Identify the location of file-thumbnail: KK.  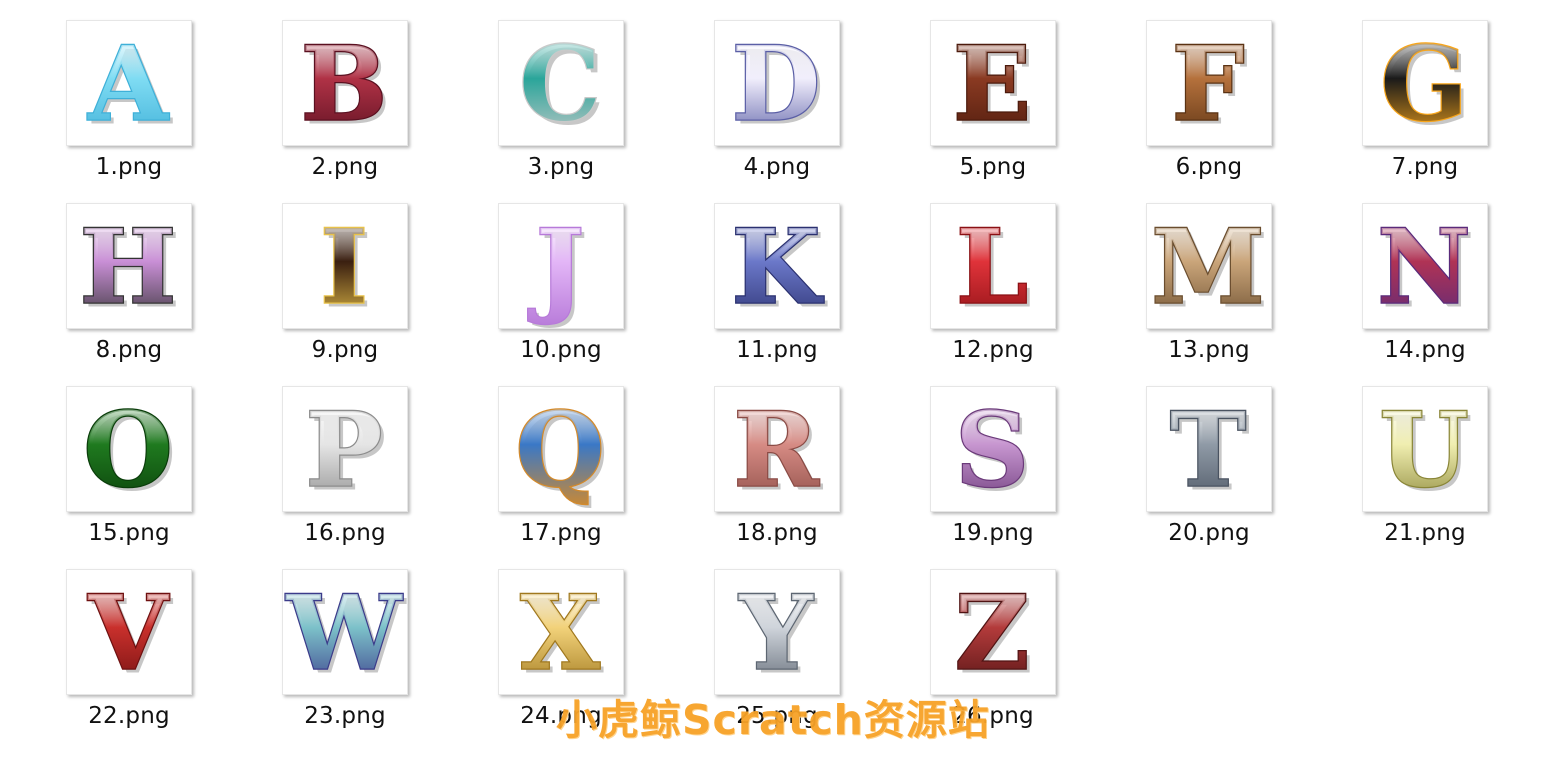
(777, 266).